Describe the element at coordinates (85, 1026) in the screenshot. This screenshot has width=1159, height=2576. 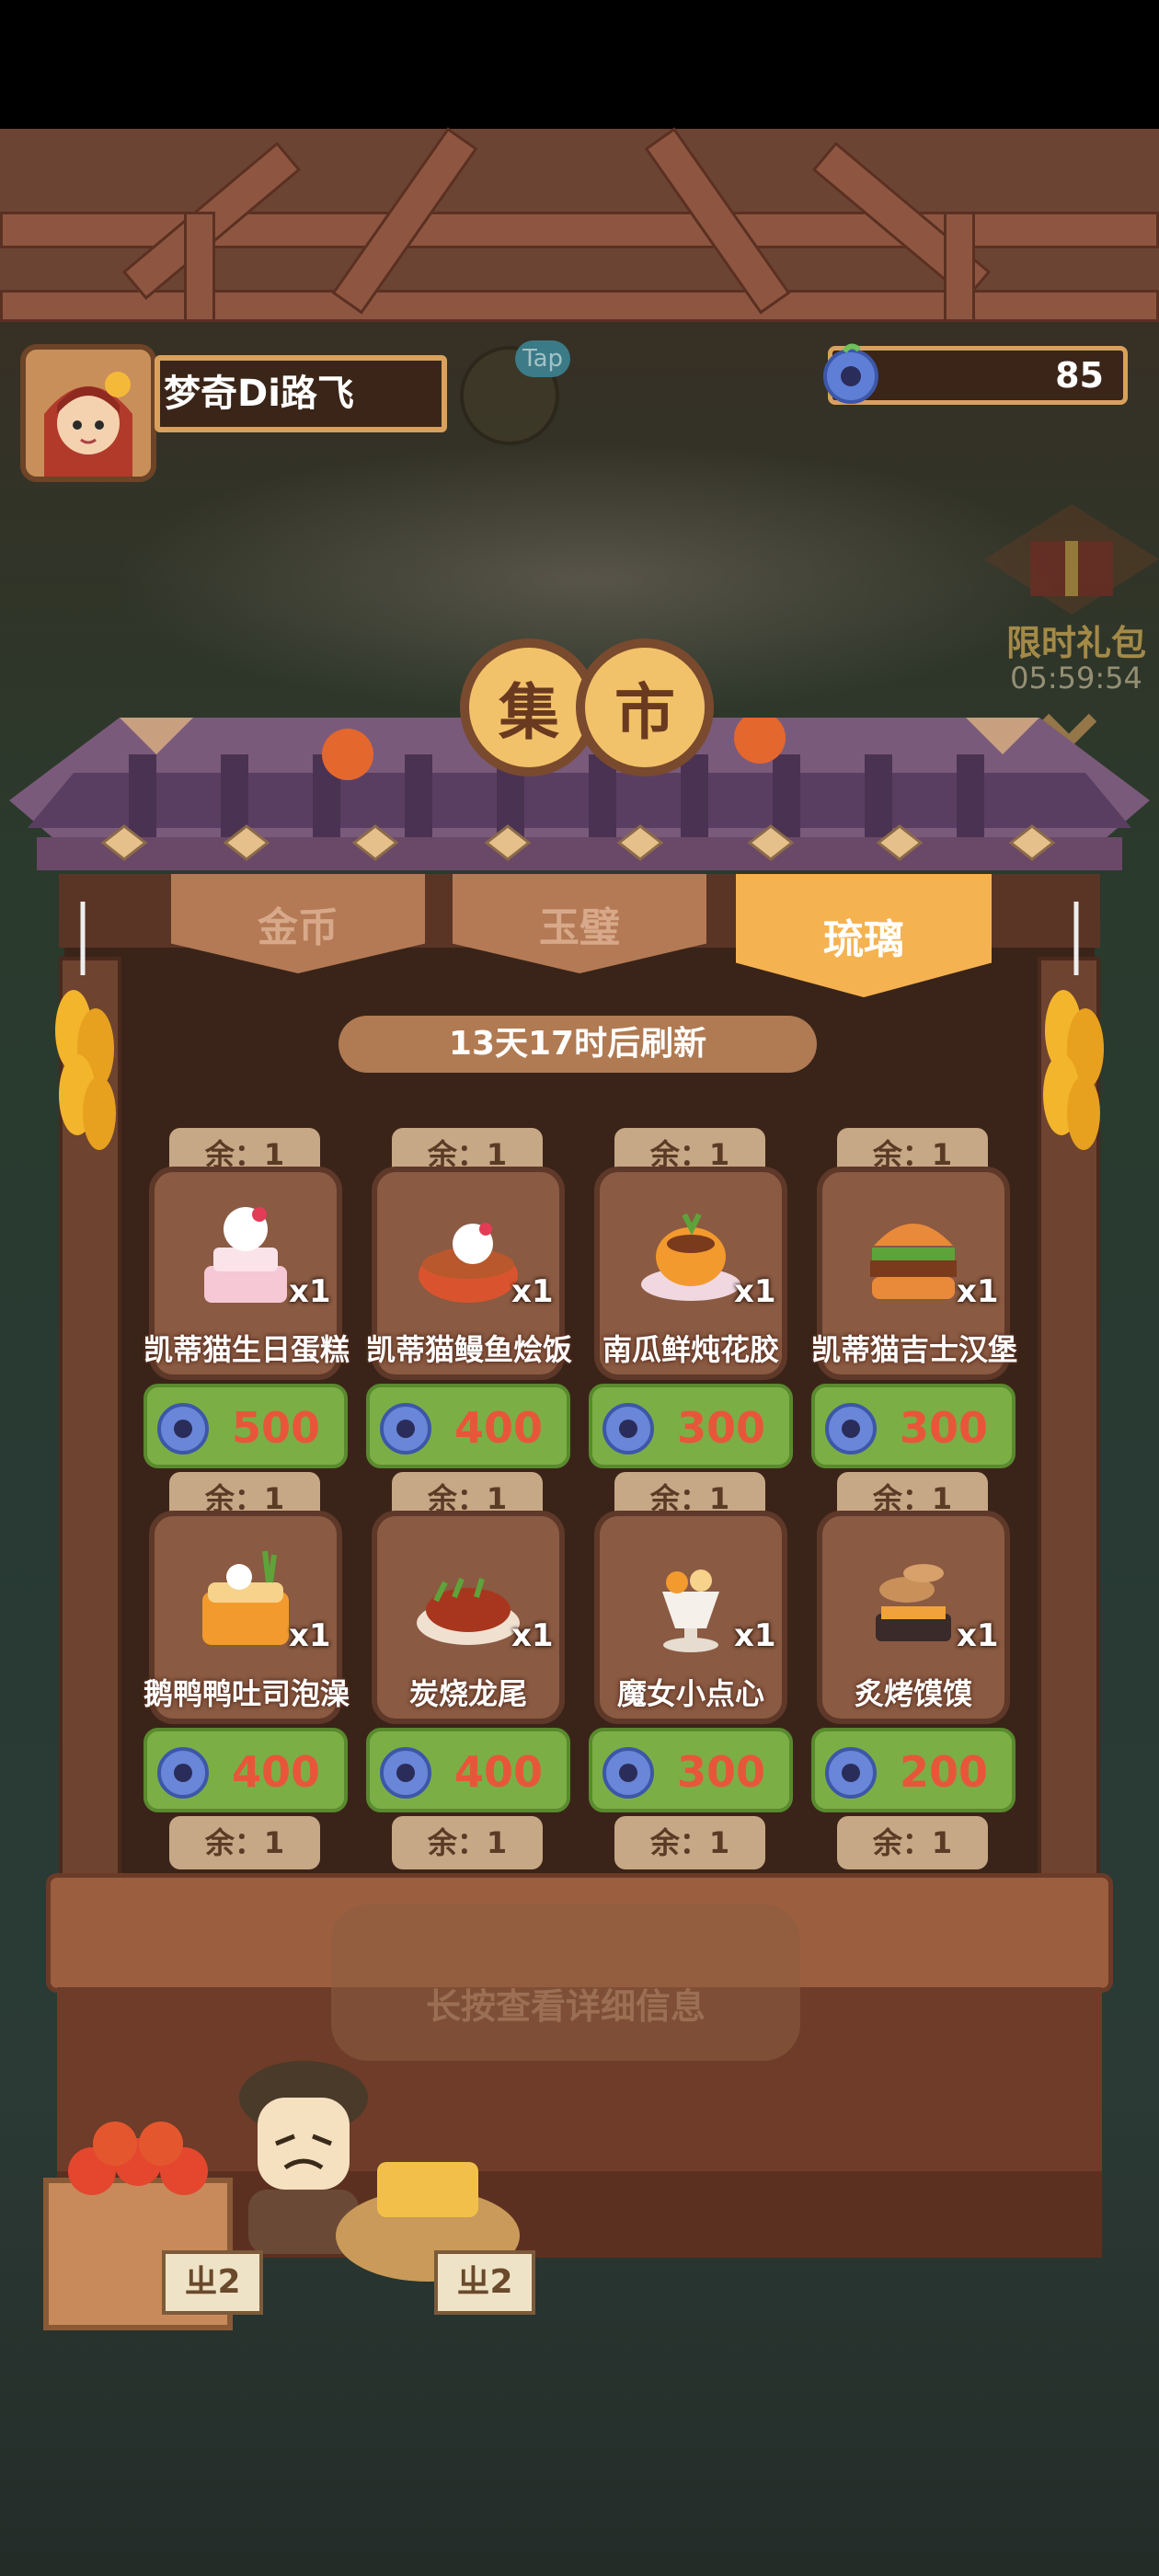
I see `corn-decoration-left` at that location.